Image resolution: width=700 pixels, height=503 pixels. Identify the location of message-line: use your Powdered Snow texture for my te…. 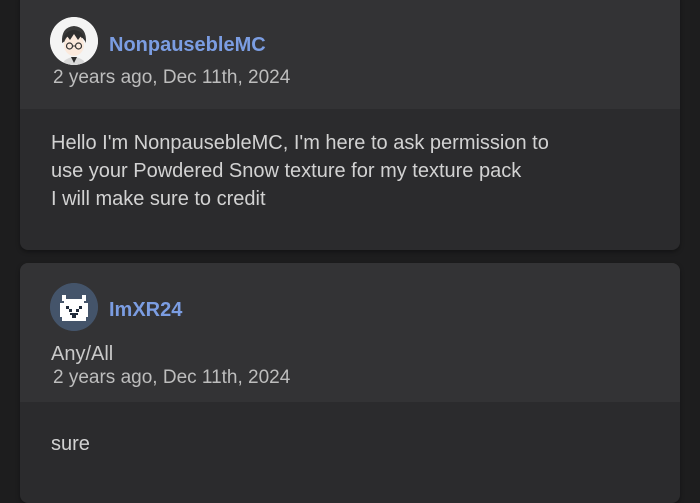
(286, 171).